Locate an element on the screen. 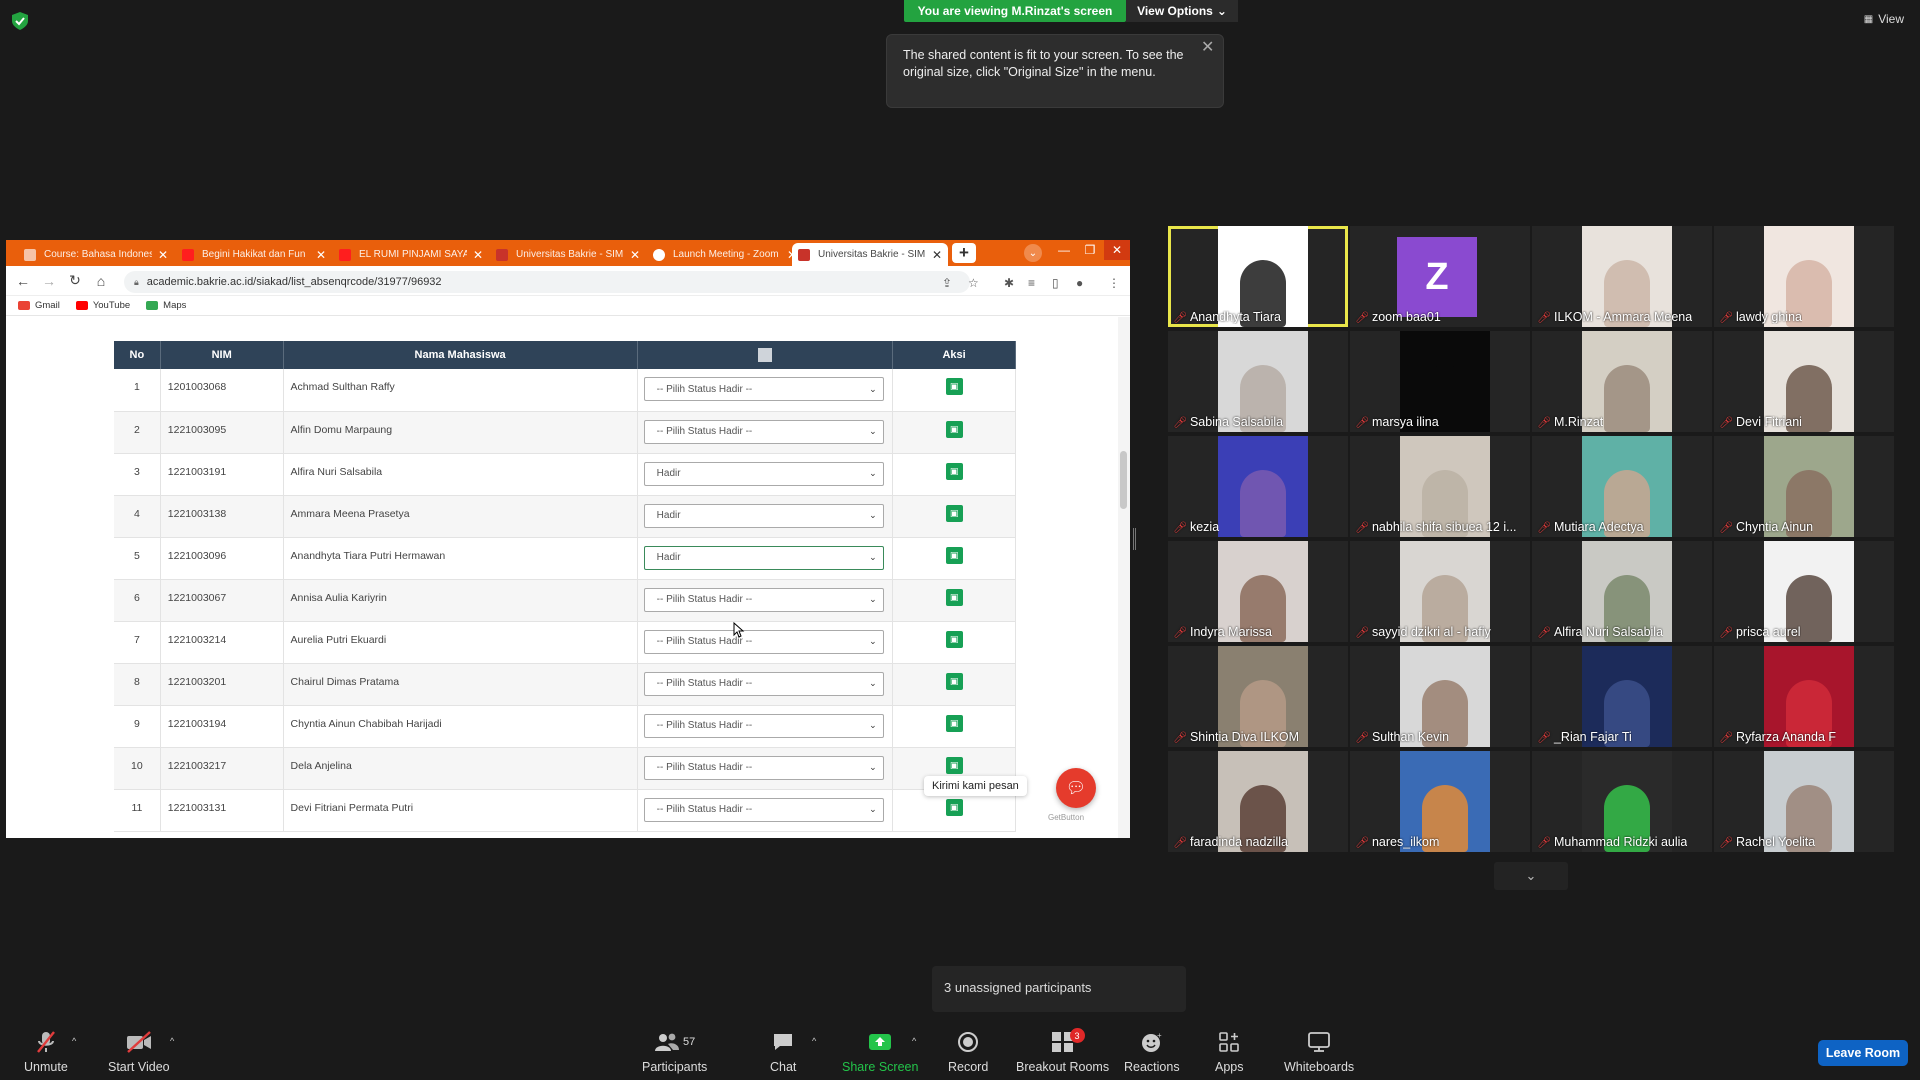  participant-tile: 🎤︎ kezia is located at coordinates (1258, 486).